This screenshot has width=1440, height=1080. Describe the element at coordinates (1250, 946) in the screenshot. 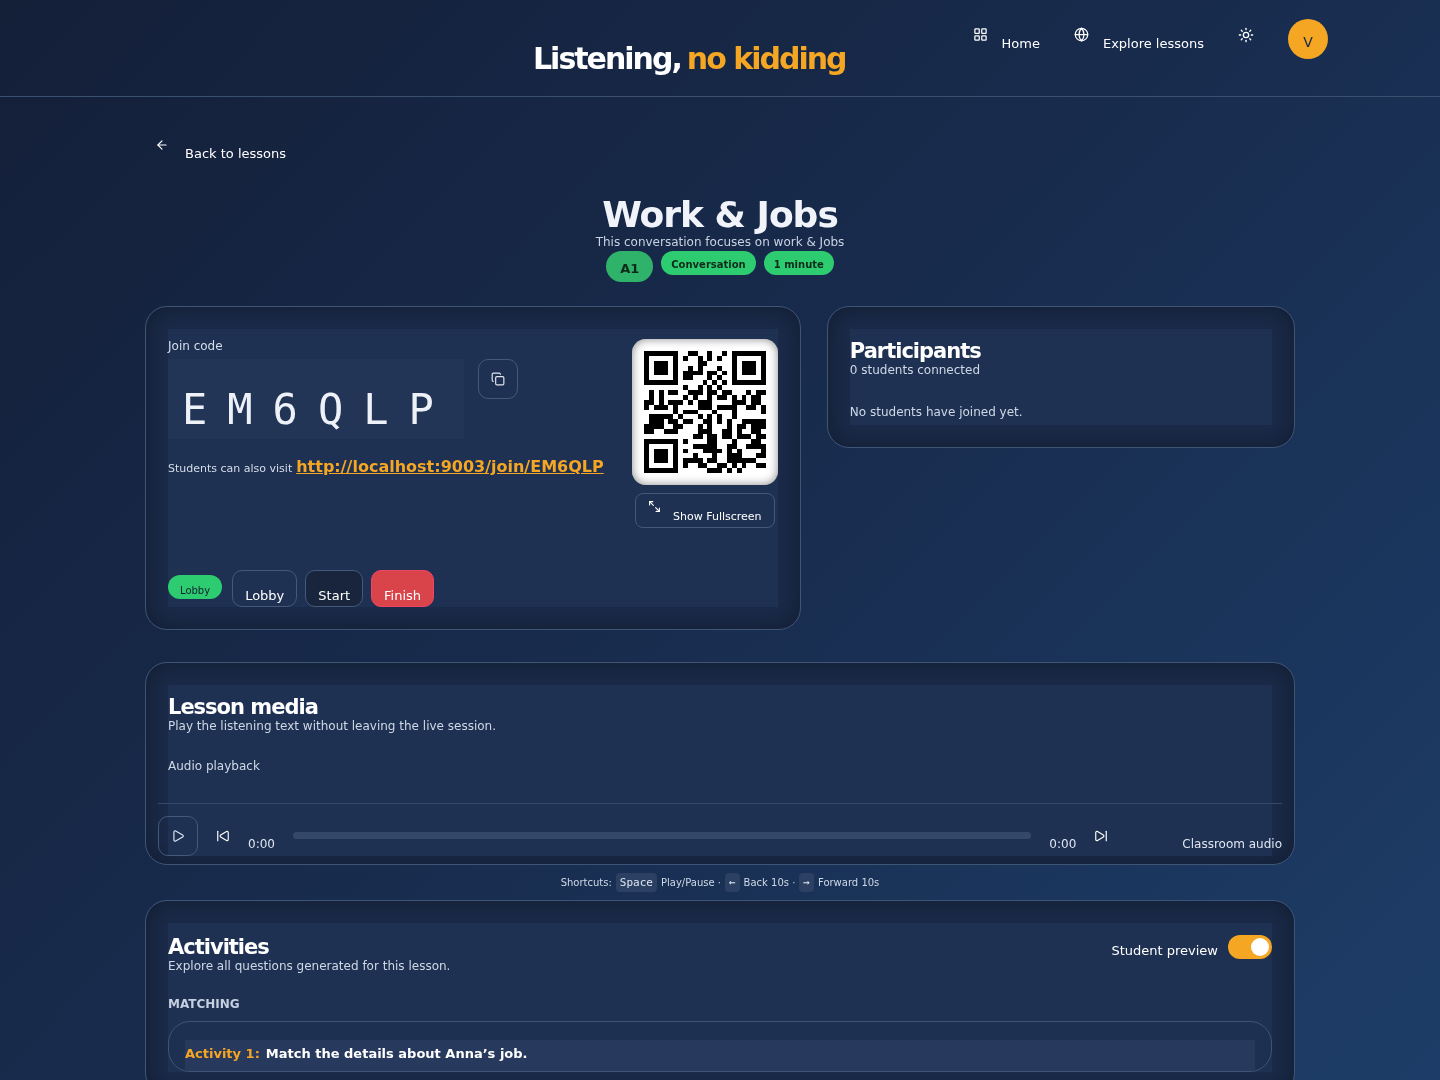

I see `preview-toggle` at that location.